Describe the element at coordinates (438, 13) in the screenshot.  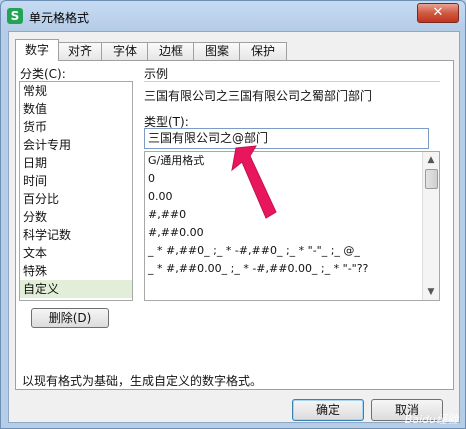
I see `close-button: ✕` at that location.